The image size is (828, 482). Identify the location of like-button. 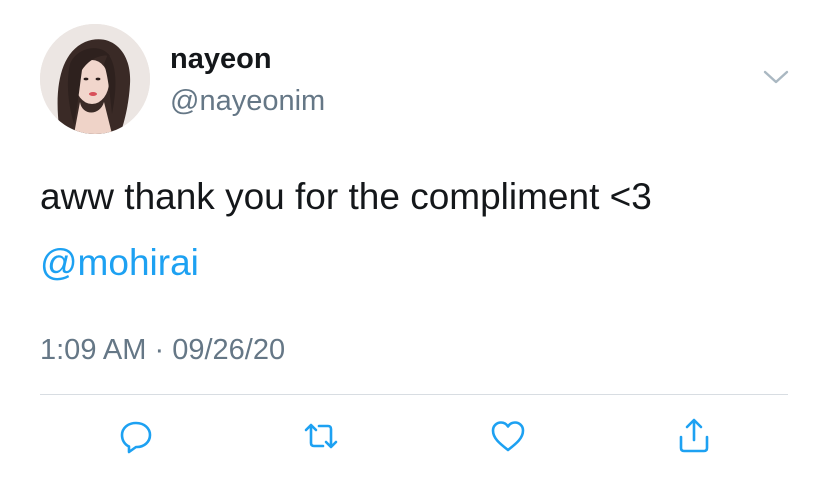
(508, 436).